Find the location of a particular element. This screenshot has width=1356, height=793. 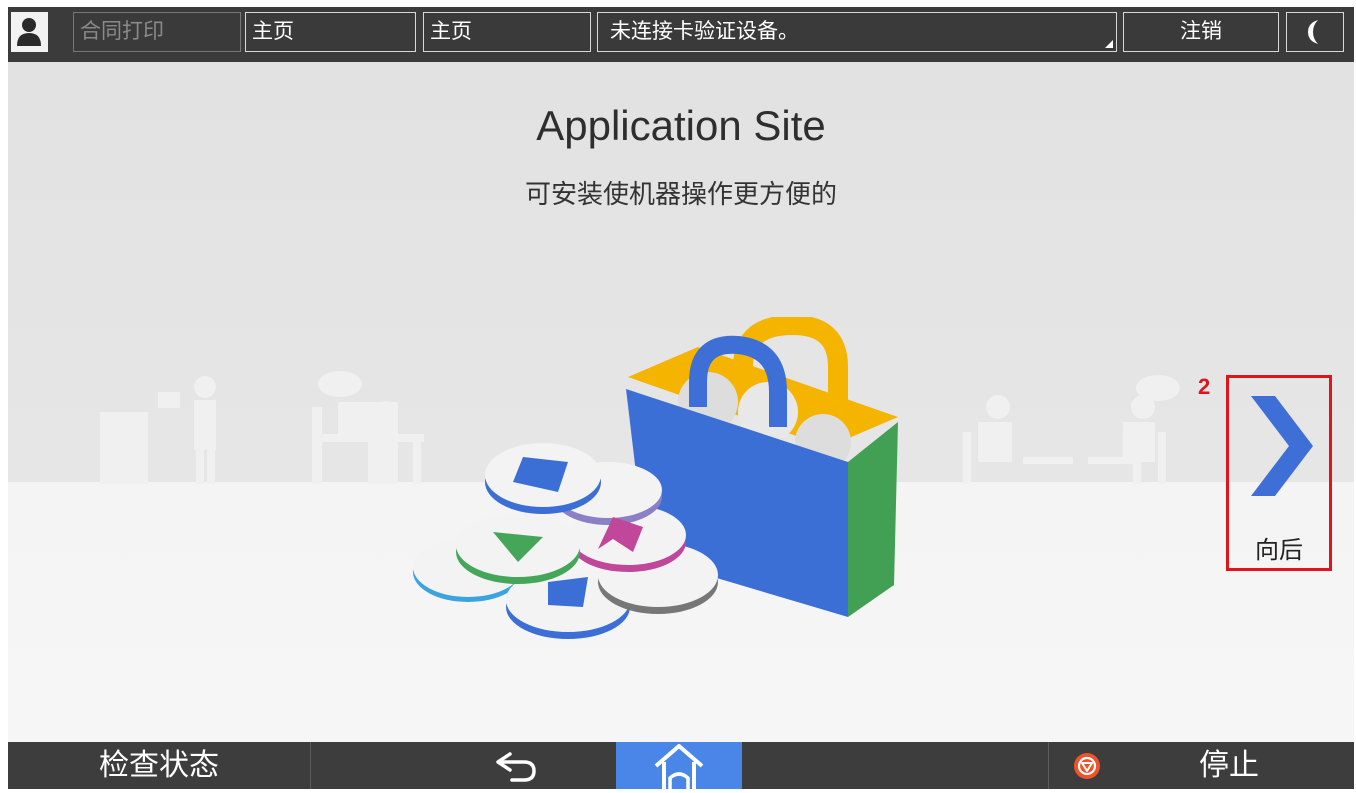

app-bag-illustration is located at coordinates (655, 478).